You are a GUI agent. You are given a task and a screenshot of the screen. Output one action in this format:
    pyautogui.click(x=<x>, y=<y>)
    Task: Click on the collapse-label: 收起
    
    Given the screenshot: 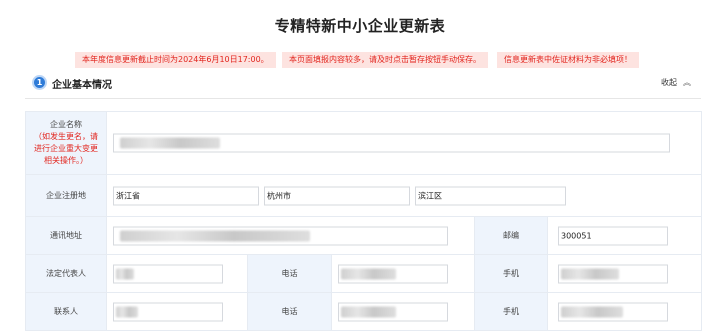 What is the action you would take?
    pyautogui.click(x=669, y=82)
    